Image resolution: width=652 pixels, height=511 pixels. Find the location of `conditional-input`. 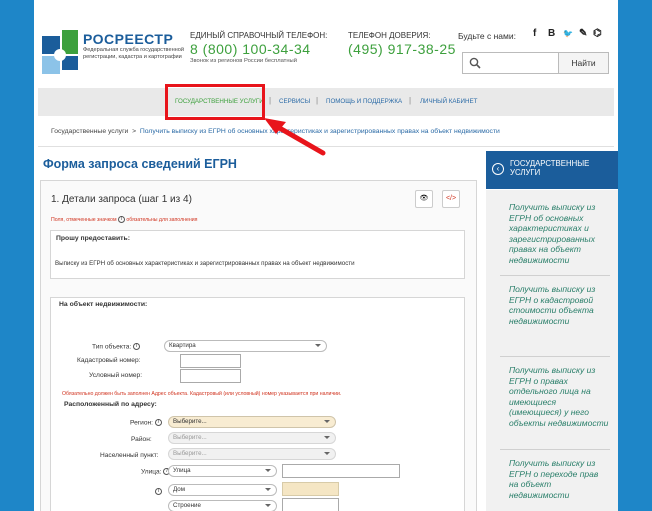

conditional-input is located at coordinates (210, 376).